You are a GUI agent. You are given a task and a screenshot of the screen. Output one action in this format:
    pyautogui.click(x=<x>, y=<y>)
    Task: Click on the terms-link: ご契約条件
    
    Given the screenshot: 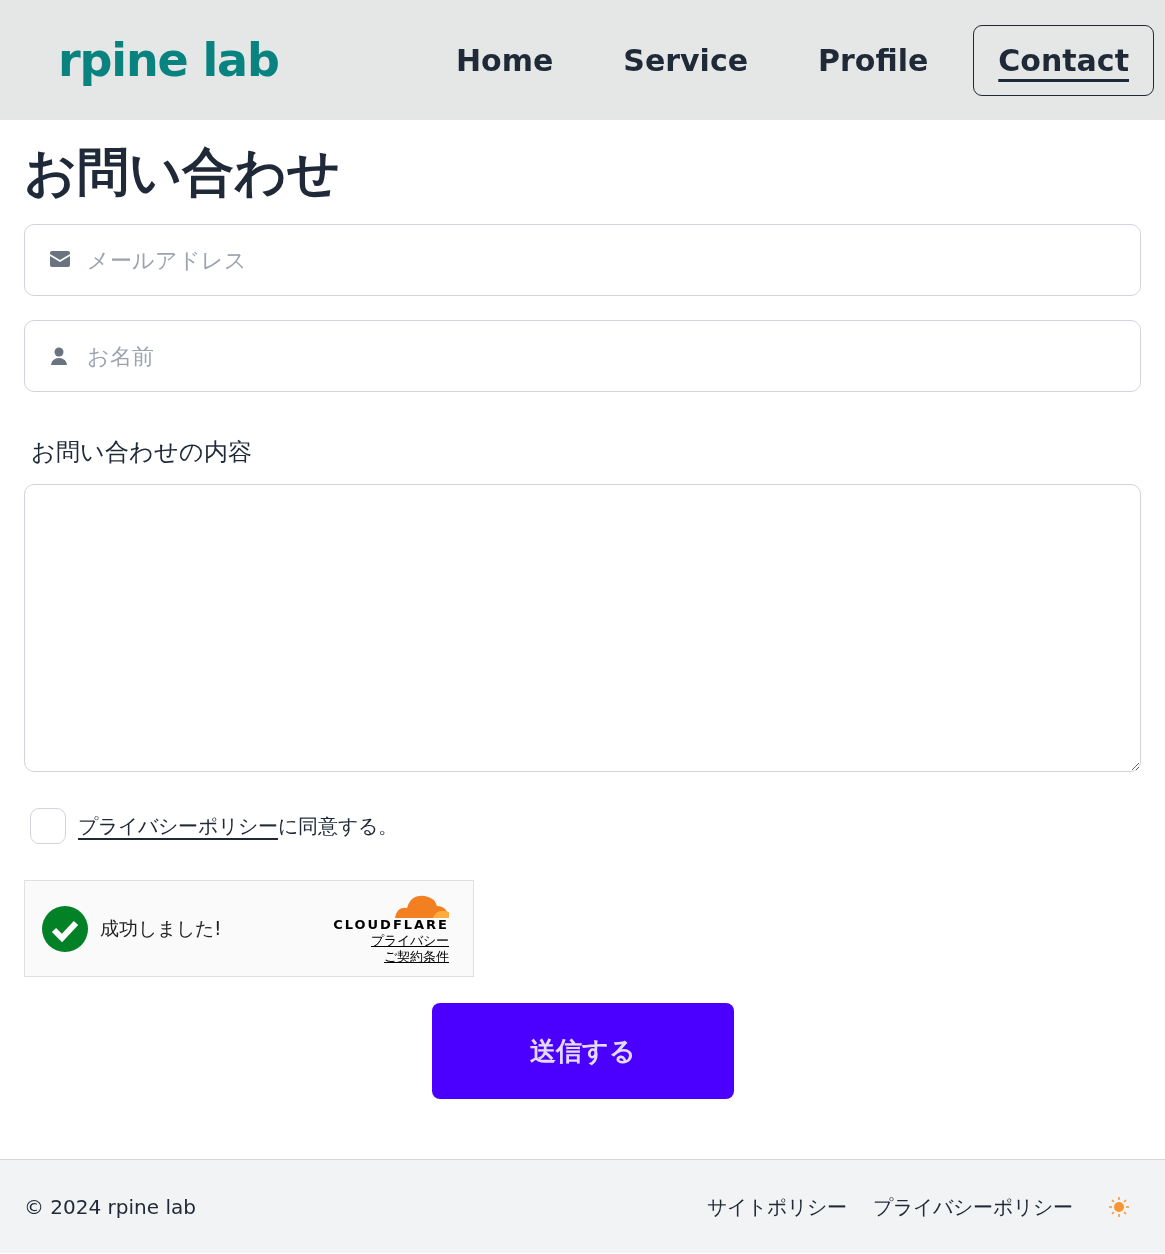 What is the action you would take?
    pyautogui.click(x=416, y=957)
    